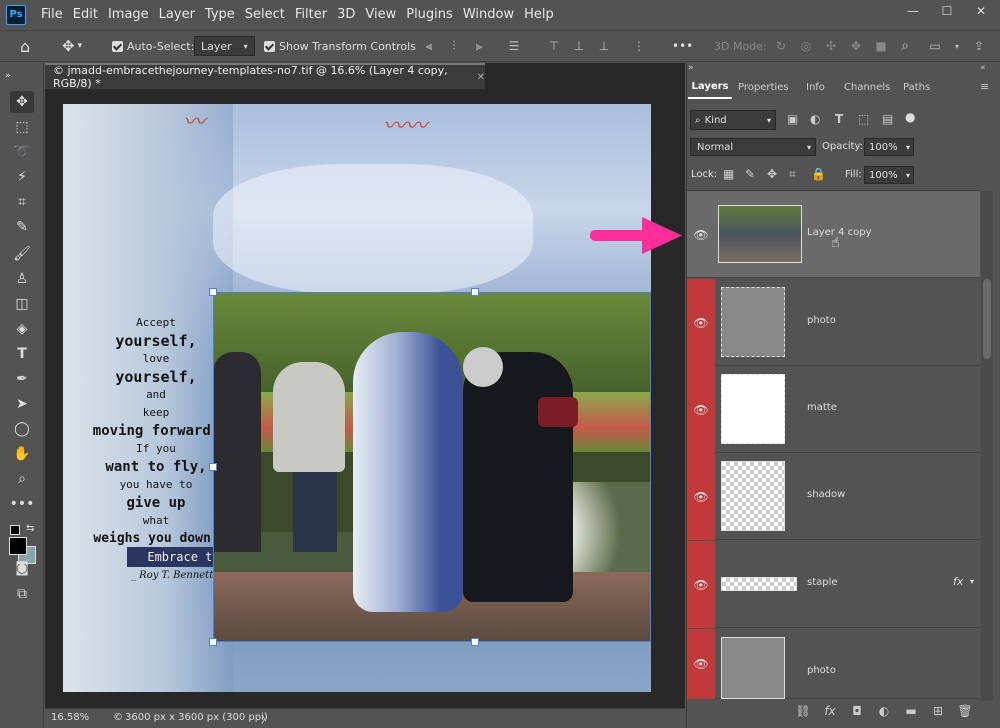 The image size is (1000, 728). Describe the element at coordinates (22, 479) in the screenshot. I see `zoom-tool-icon: ⌕` at that location.